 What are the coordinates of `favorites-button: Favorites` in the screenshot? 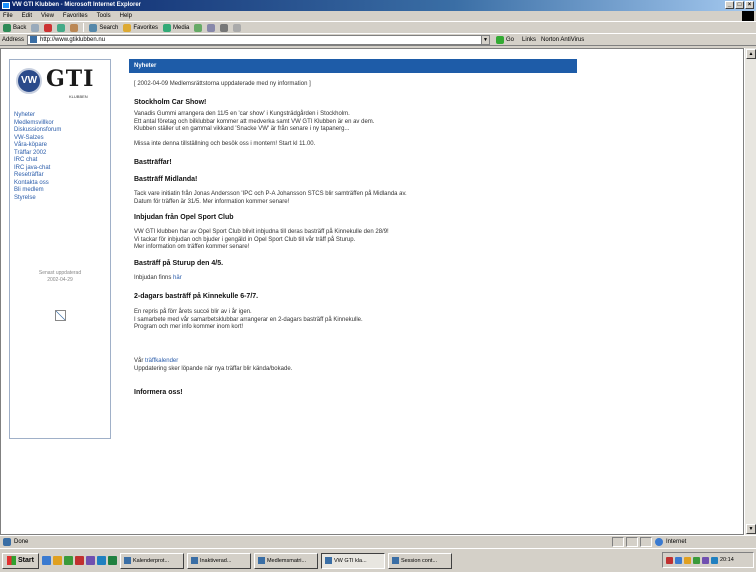 It's located at (140, 28).